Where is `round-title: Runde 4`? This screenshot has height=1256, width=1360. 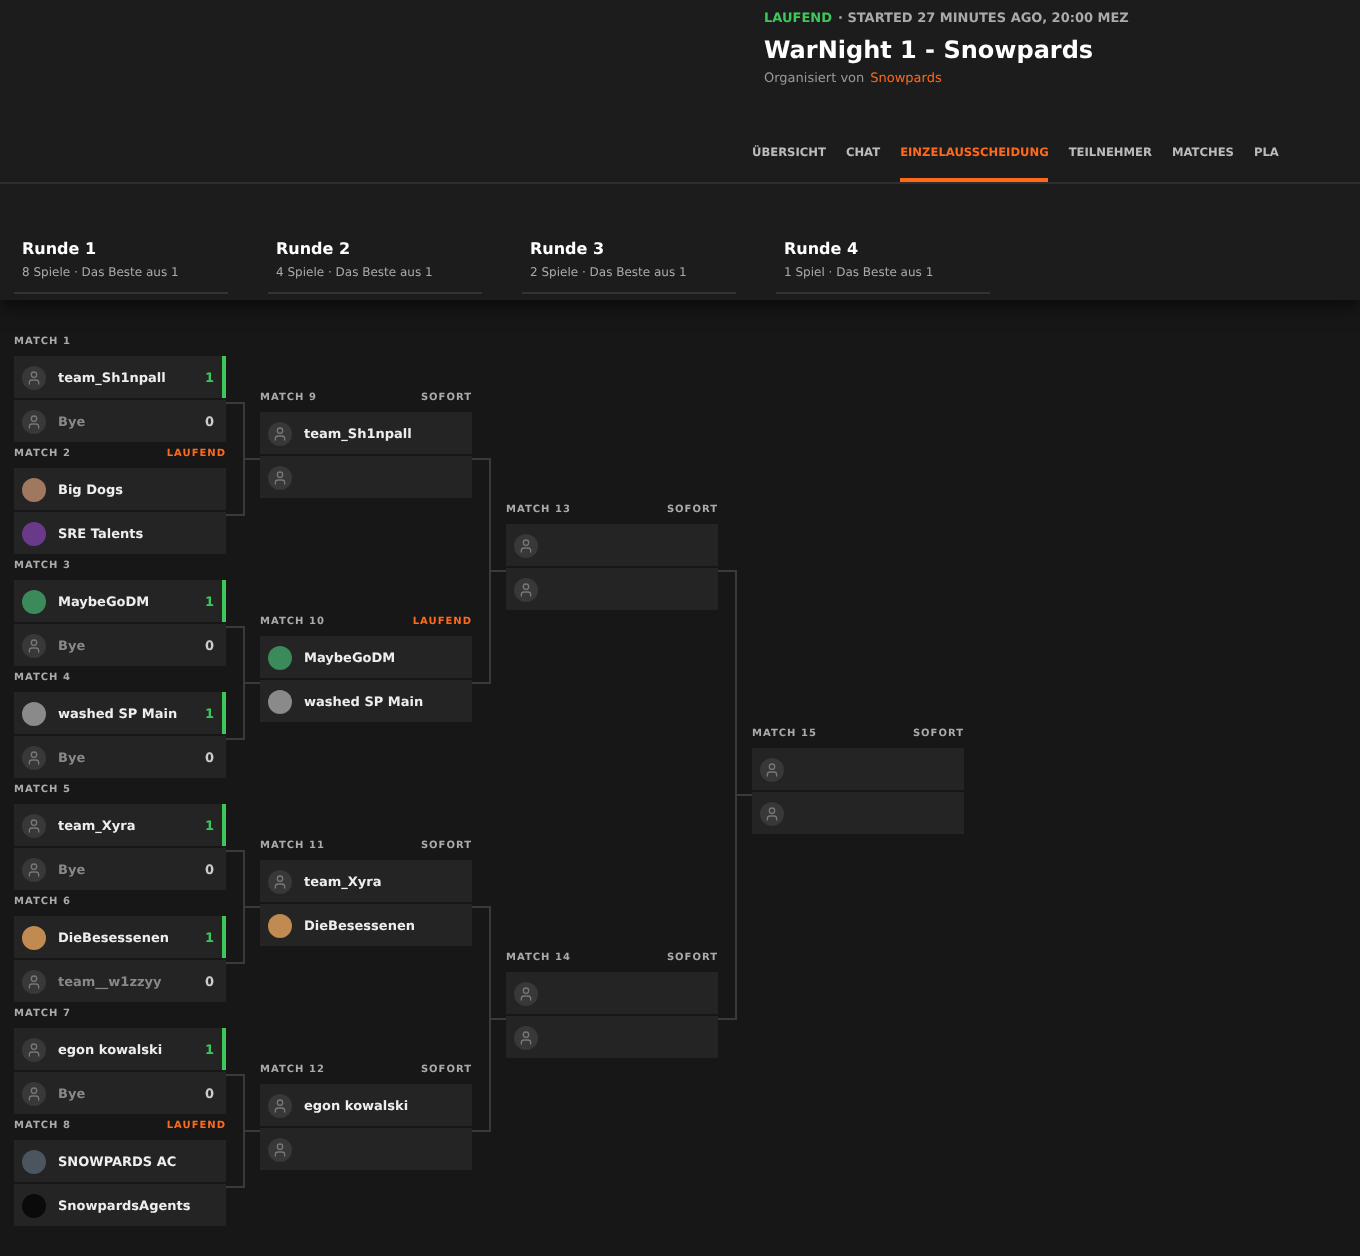
round-title: Runde 4 is located at coordinates (822, 249).